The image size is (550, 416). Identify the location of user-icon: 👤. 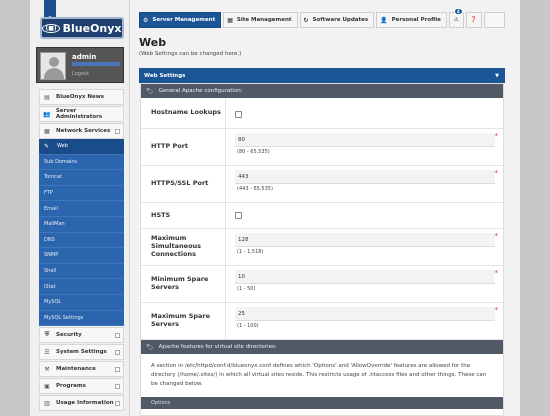
(384, 20).